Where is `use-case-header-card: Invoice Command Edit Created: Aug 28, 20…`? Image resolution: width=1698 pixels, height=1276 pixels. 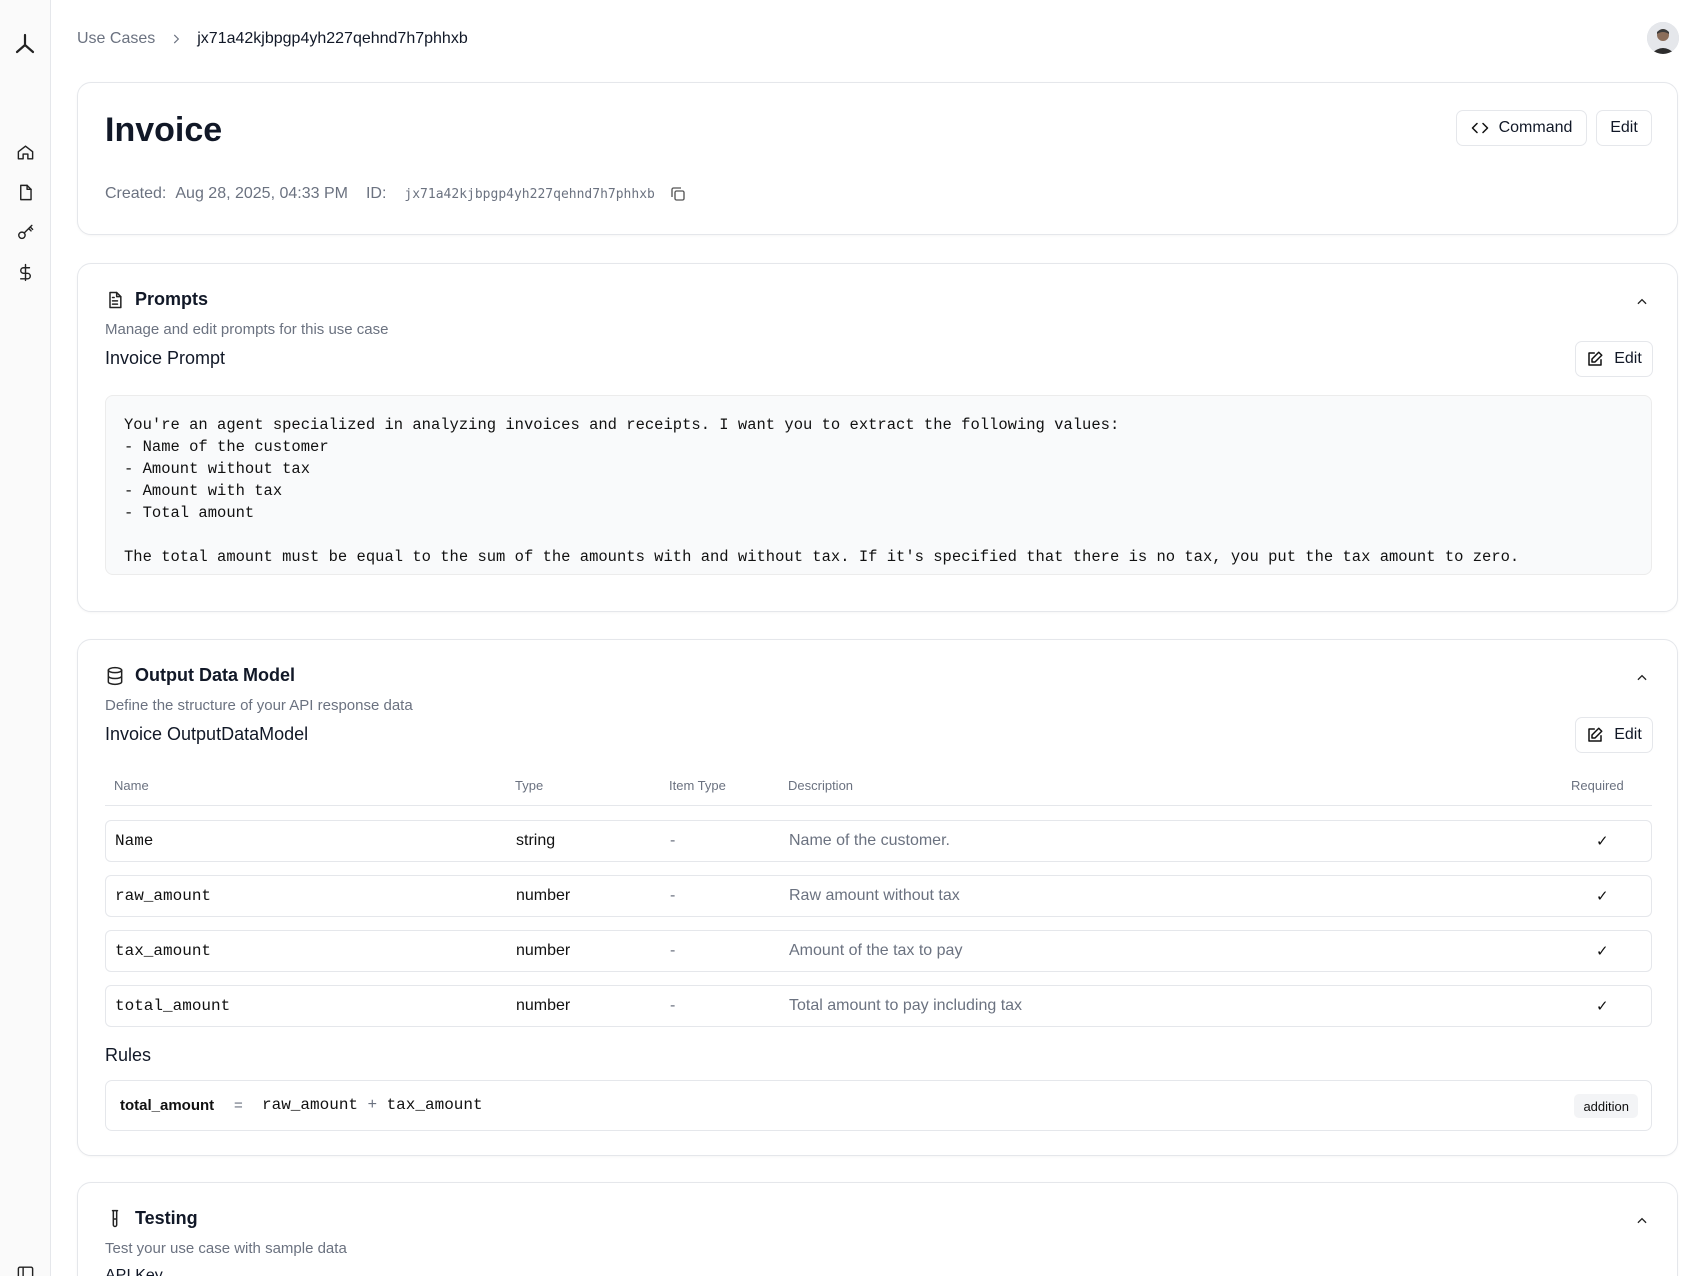
use-case-header-card: Invoice Command Edit Created: Aug 28, 20… is located at coordinates (877, 158).